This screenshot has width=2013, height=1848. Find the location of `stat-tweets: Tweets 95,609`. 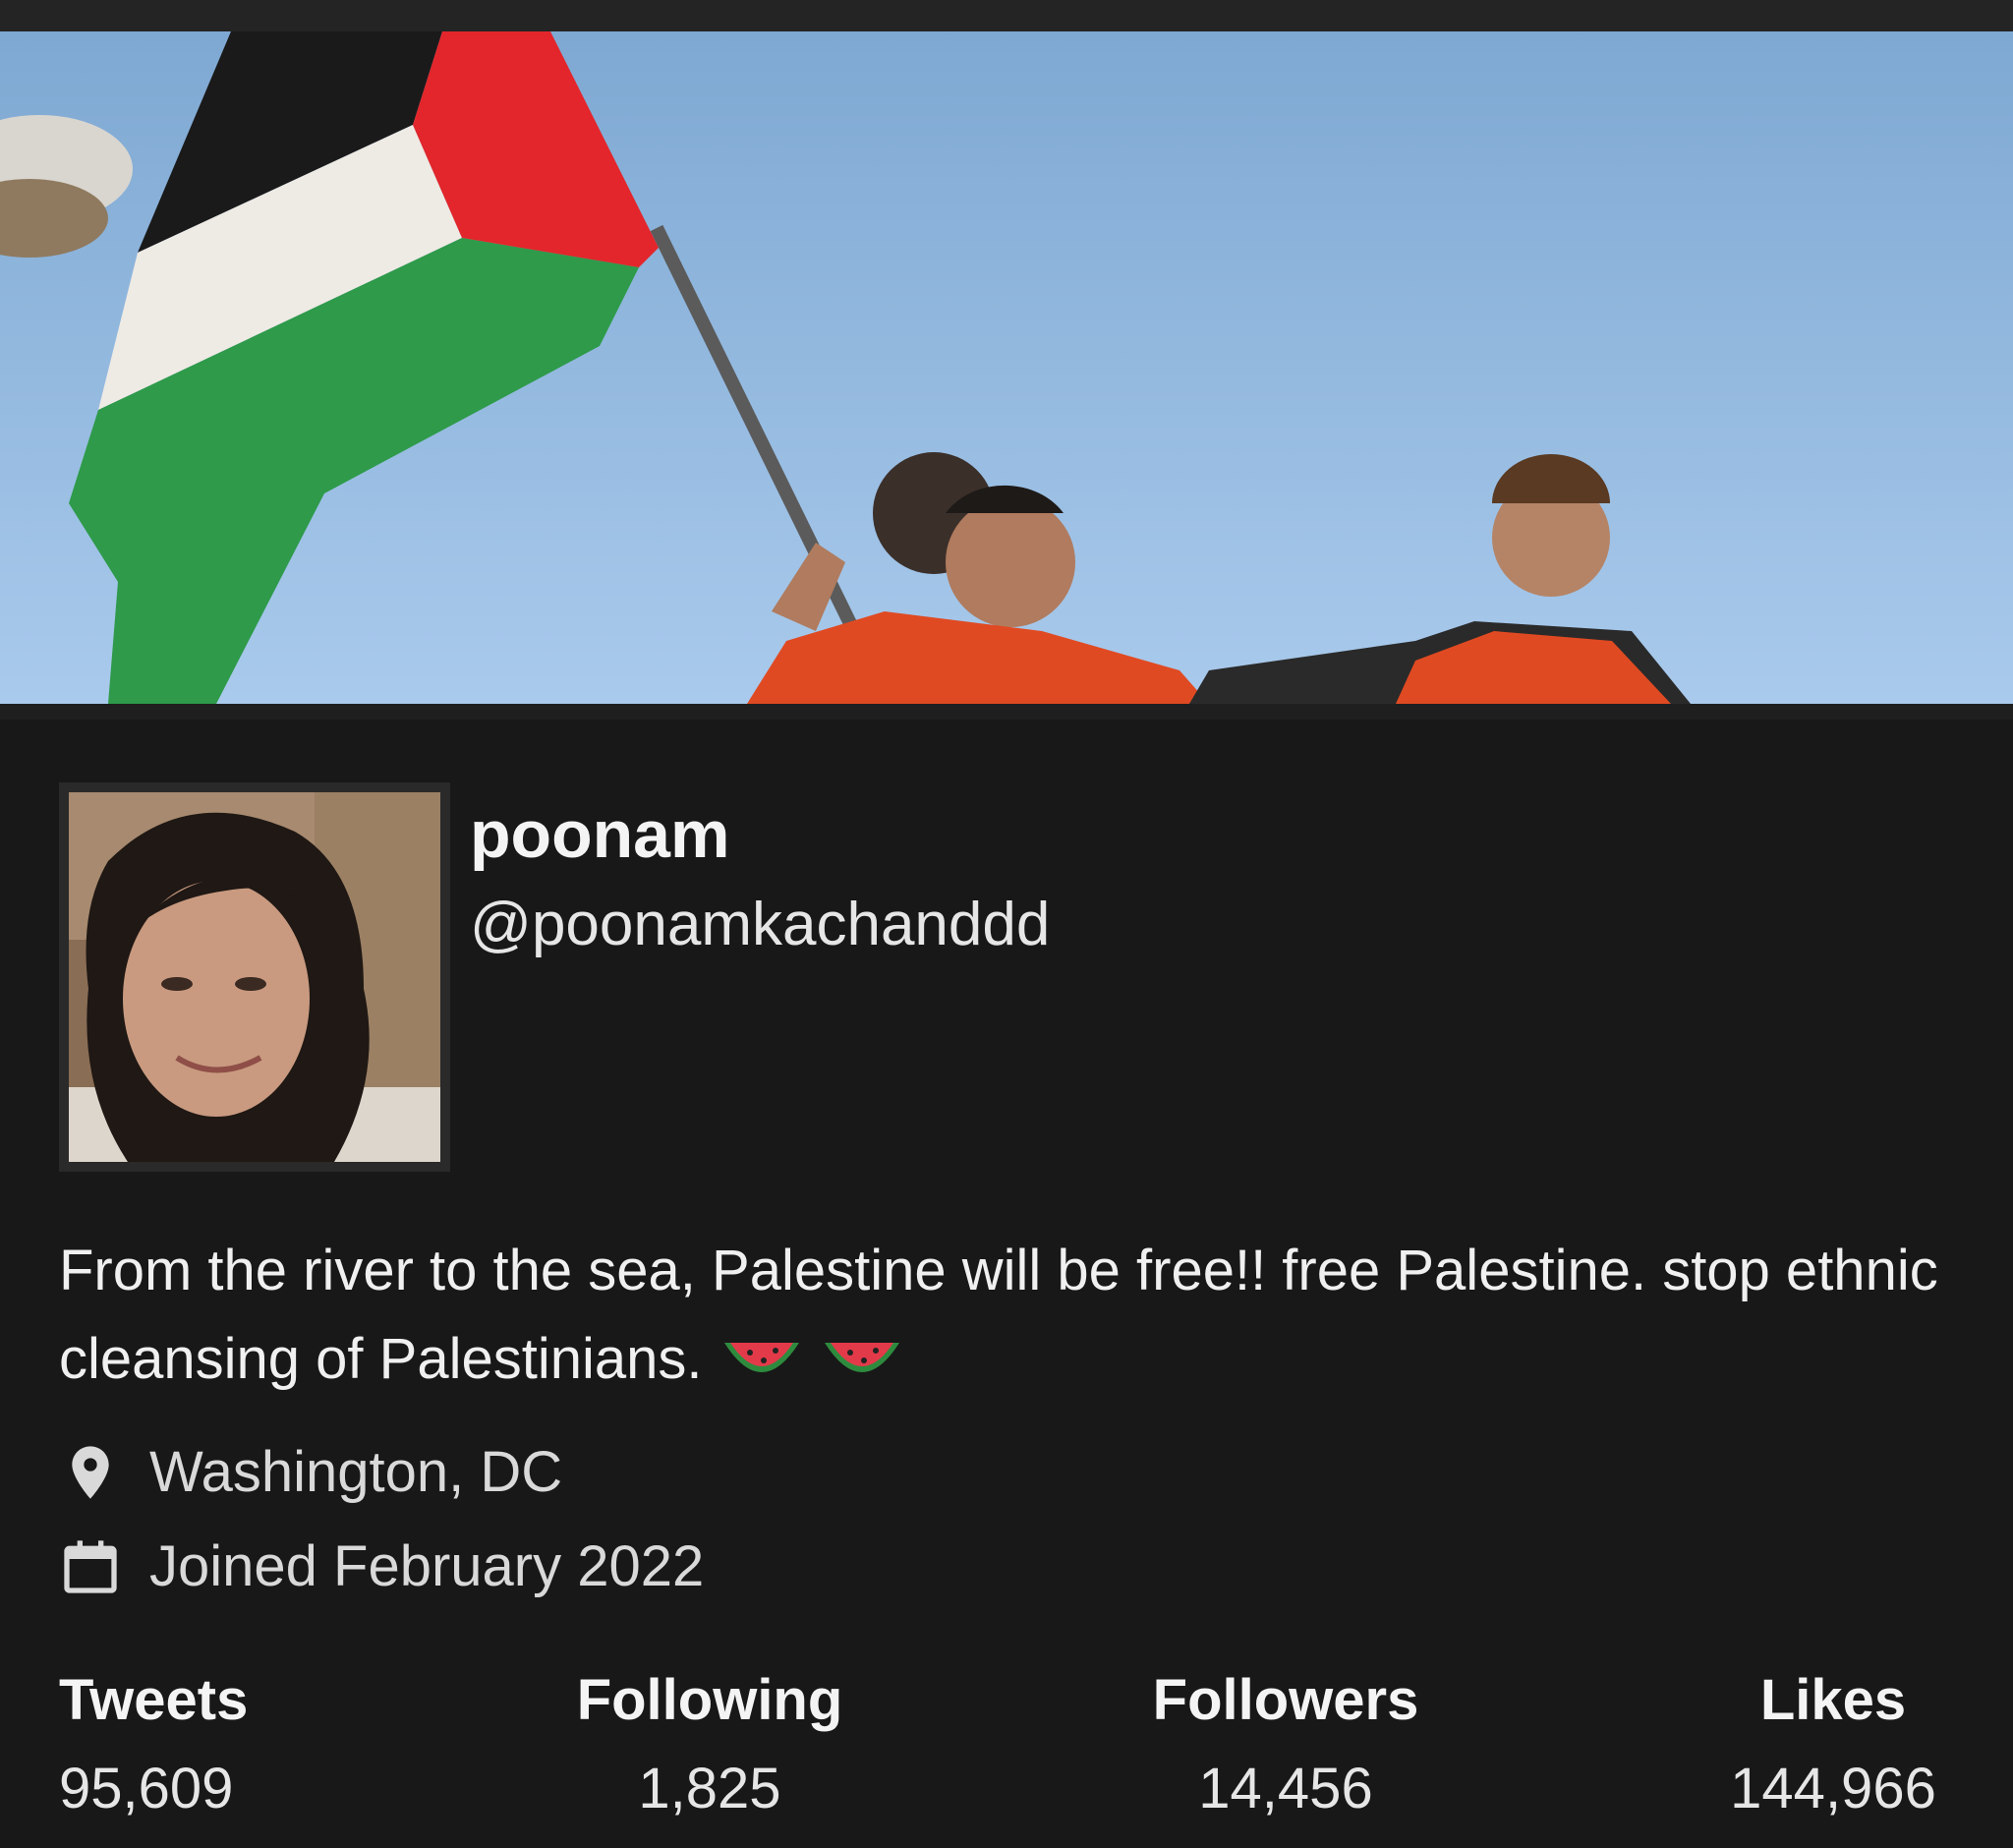

stat-tweets: Tweets 95,609 is located at coordinates (153, 1749).